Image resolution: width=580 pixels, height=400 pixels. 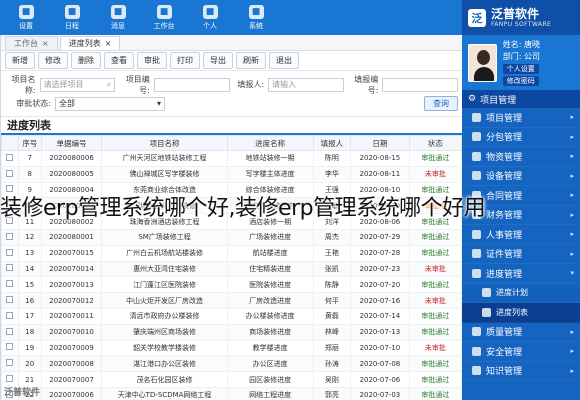 I want to click on toolbar-button: 查看, so click(x=119, y=60).